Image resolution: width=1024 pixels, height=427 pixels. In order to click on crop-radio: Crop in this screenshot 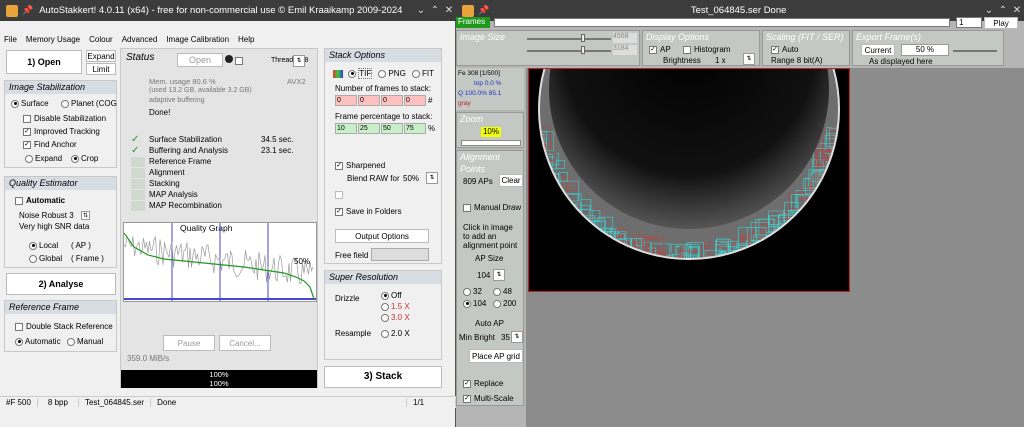, I will do `click(84, 158)`.